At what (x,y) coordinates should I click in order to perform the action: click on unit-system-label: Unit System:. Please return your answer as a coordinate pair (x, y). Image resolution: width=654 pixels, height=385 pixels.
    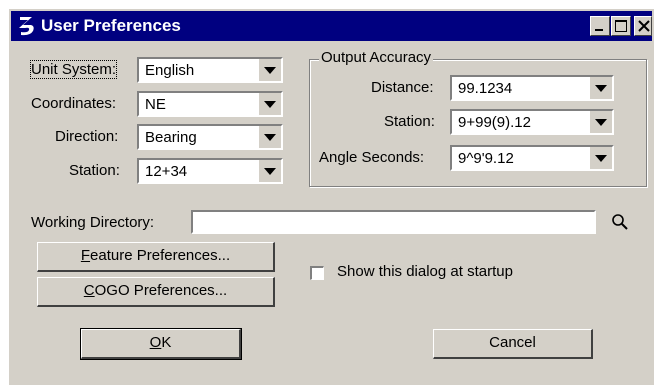
    Looking at the image, I should click on (73, 69).